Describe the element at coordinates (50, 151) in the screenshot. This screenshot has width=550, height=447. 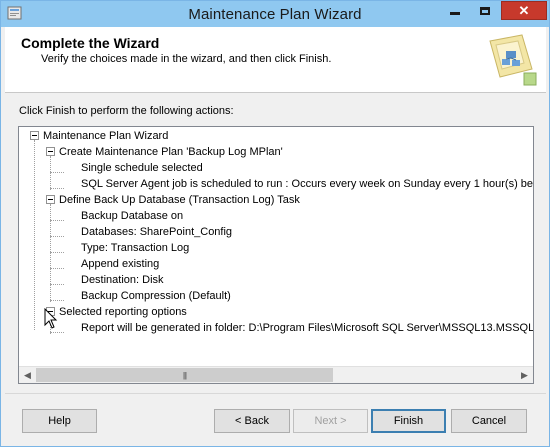
I see `collapse-plan-toggle` at that location.